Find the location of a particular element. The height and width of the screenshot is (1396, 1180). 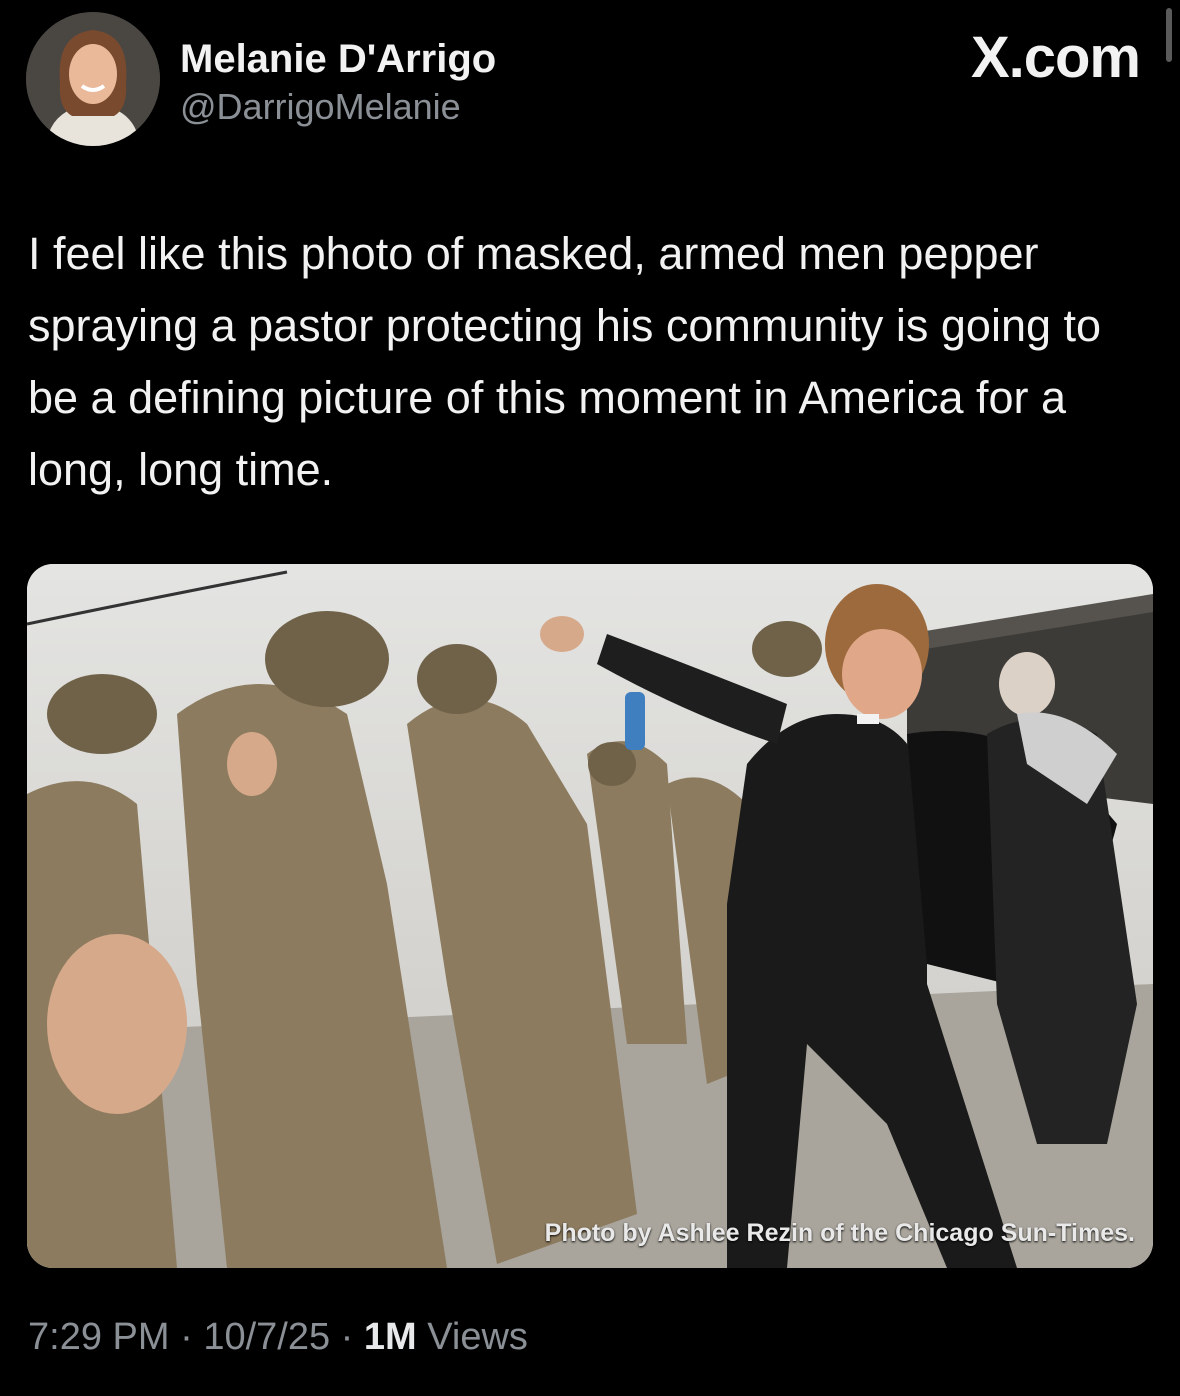

tweet-date: 10/7/25 is located at coordinates (266, 1337).